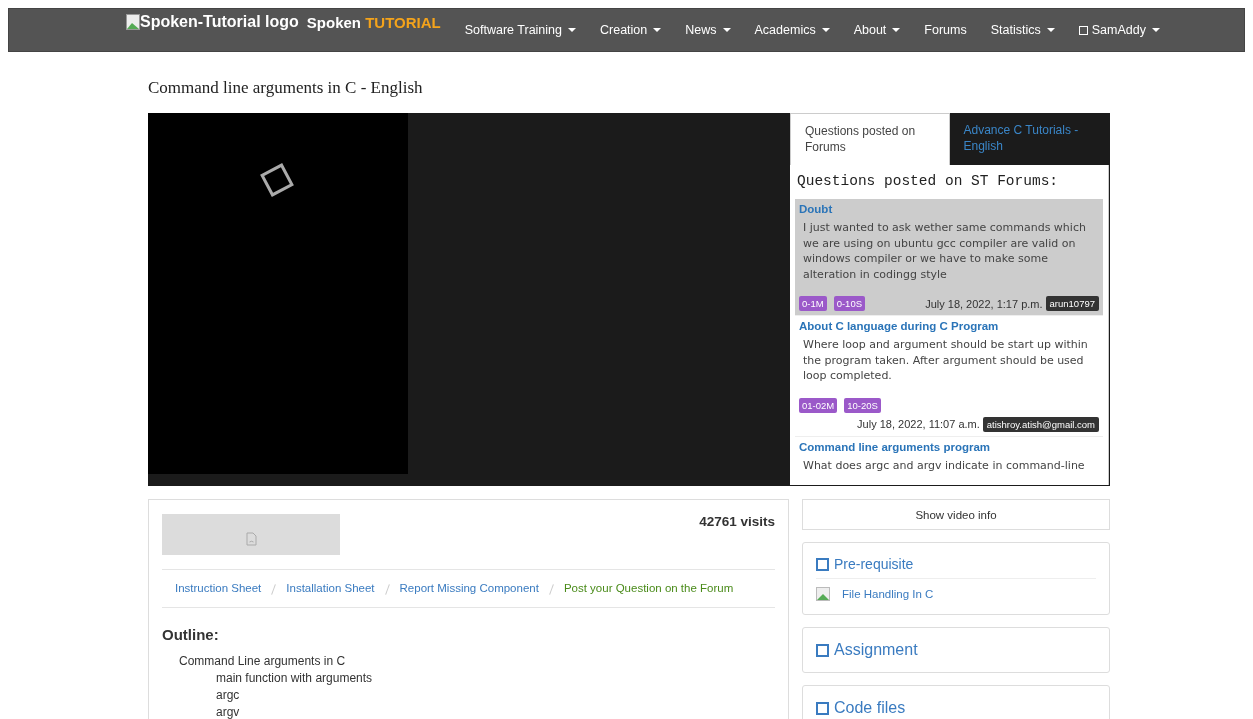 The image size is (1253, 719). What do you see at coordinates (294, 678) in the screenshot?
I see `outline-item: main function with arguments` at bounding box center [294, 678].